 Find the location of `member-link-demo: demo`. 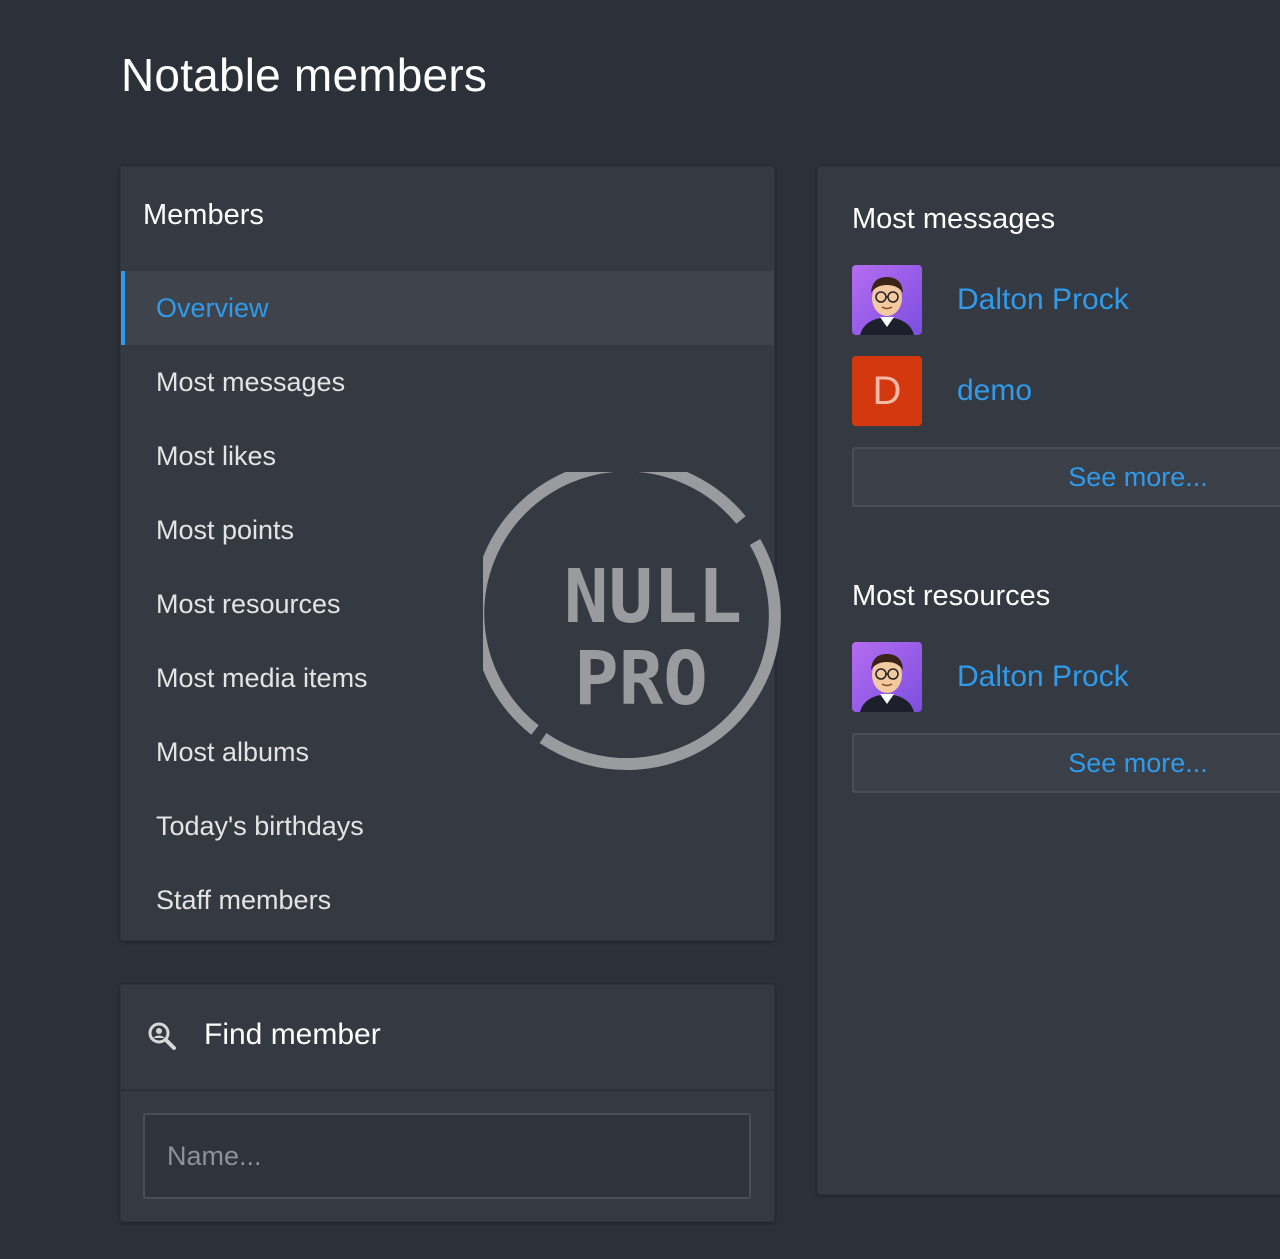

member-link-demo: demo is located at coordinates (994, 391).